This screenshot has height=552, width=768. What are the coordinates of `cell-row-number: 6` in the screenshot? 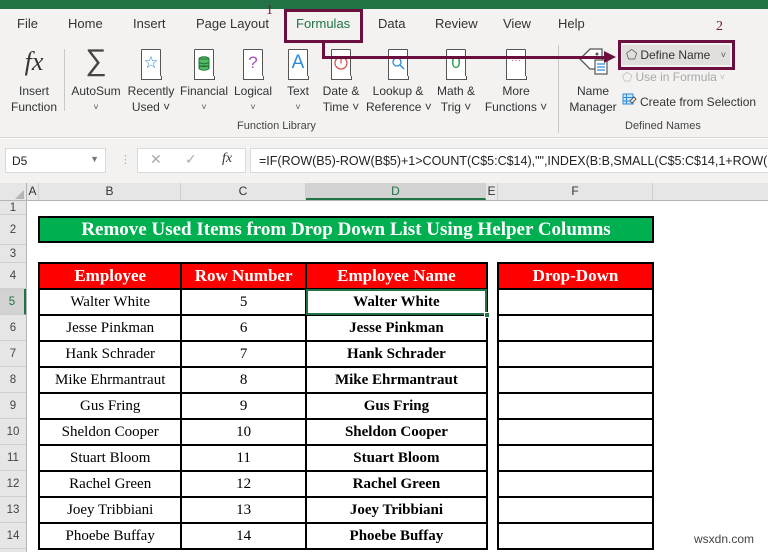 It's located at (243, 328).